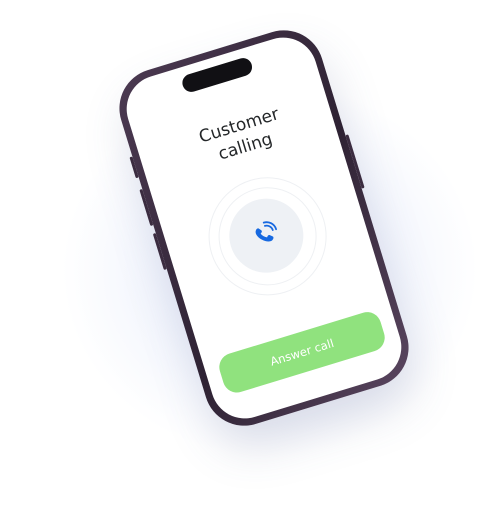 The width and height of the screenshot is (478, 530). Describe the element at coordinates (134, 167) in the screenshot. I see `phone-side-button` at that location.